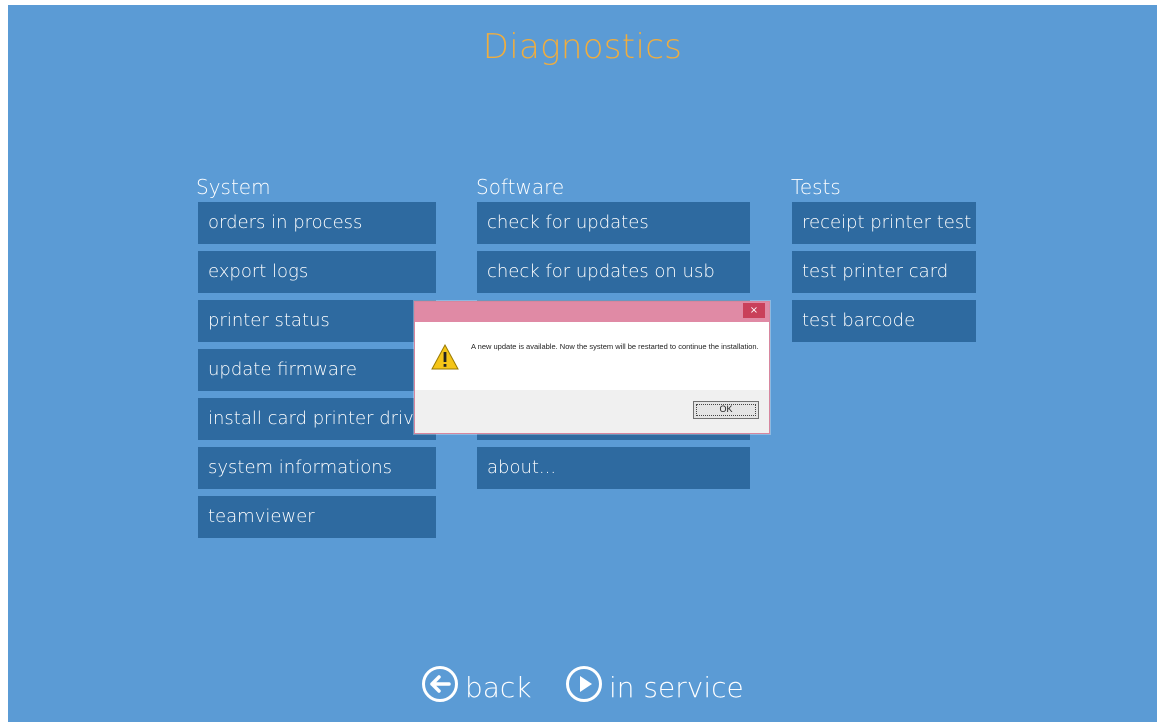 Image resolution: width=1163 pixels, height=722 pixels. I want to click on warning-icon, so click(445, 358).